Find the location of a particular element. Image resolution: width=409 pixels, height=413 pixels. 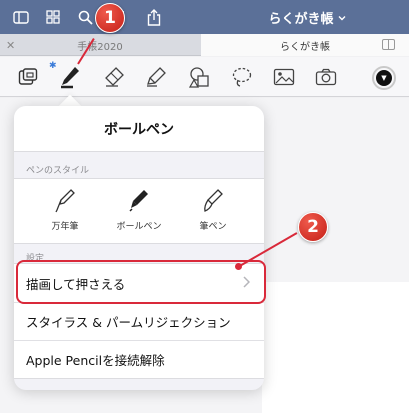

list-item-label: Apple Pencilを接続解除 is located at coordinates (95, 360).